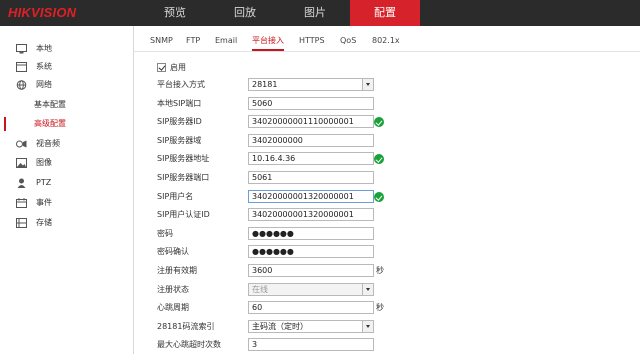  I want to click on form-input: 10.16.4.36, so click(311, 158).